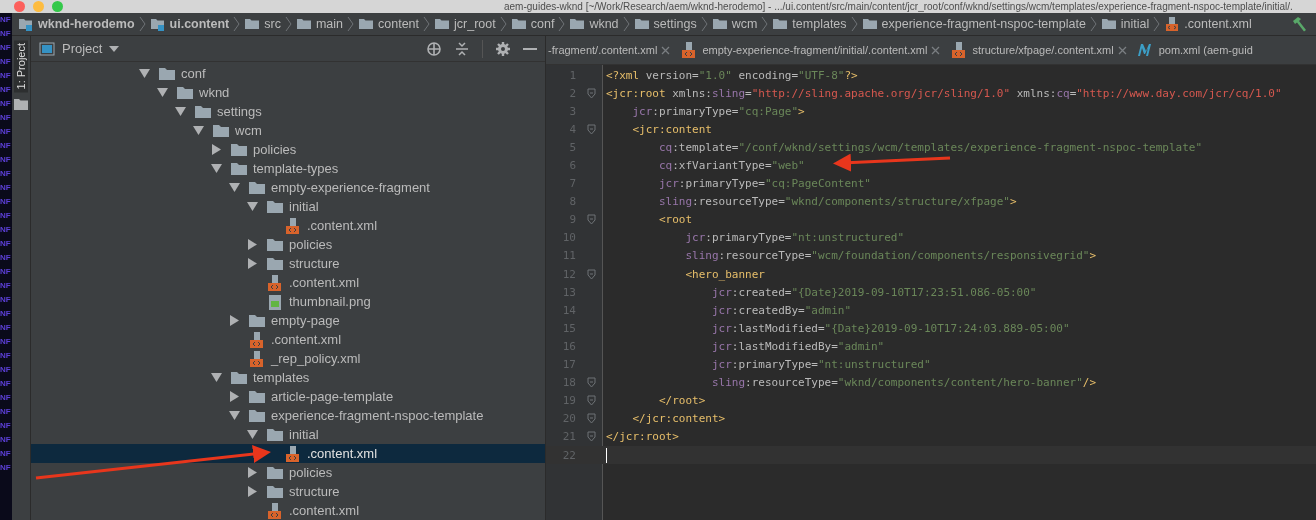 The image size is (1316, 520). What do you see at coordinates (532, 24) in the screenshot?
I see `breadcrumb-item: conf` at bounding box center [532, 24].